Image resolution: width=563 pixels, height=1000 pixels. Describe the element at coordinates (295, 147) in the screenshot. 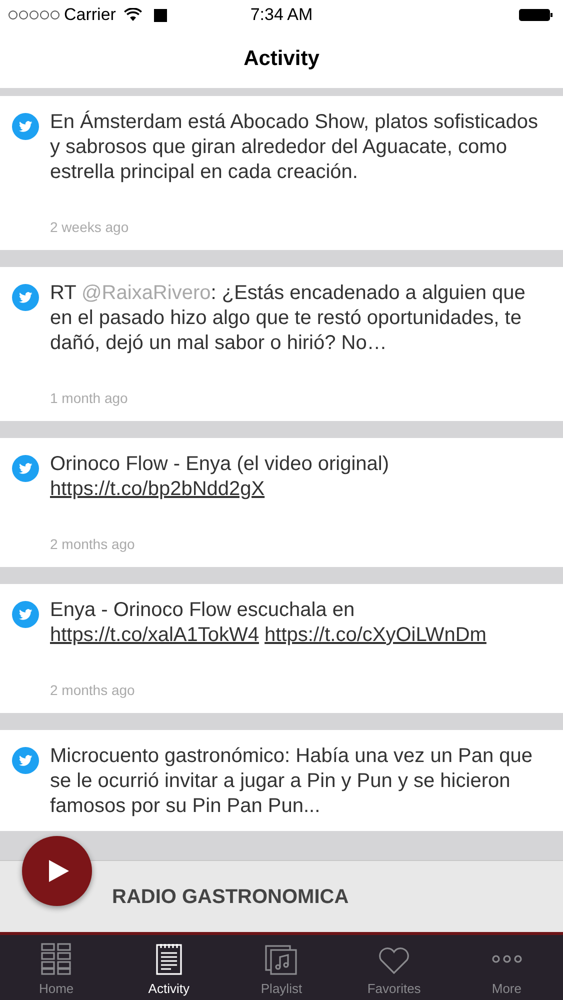

I see `tweet-text: En Ámsterdam está Abocado Show, platos sofisticados y sabrosos que giran alrededor del Aguacate, como estrella principal en cada creación.` at that location.